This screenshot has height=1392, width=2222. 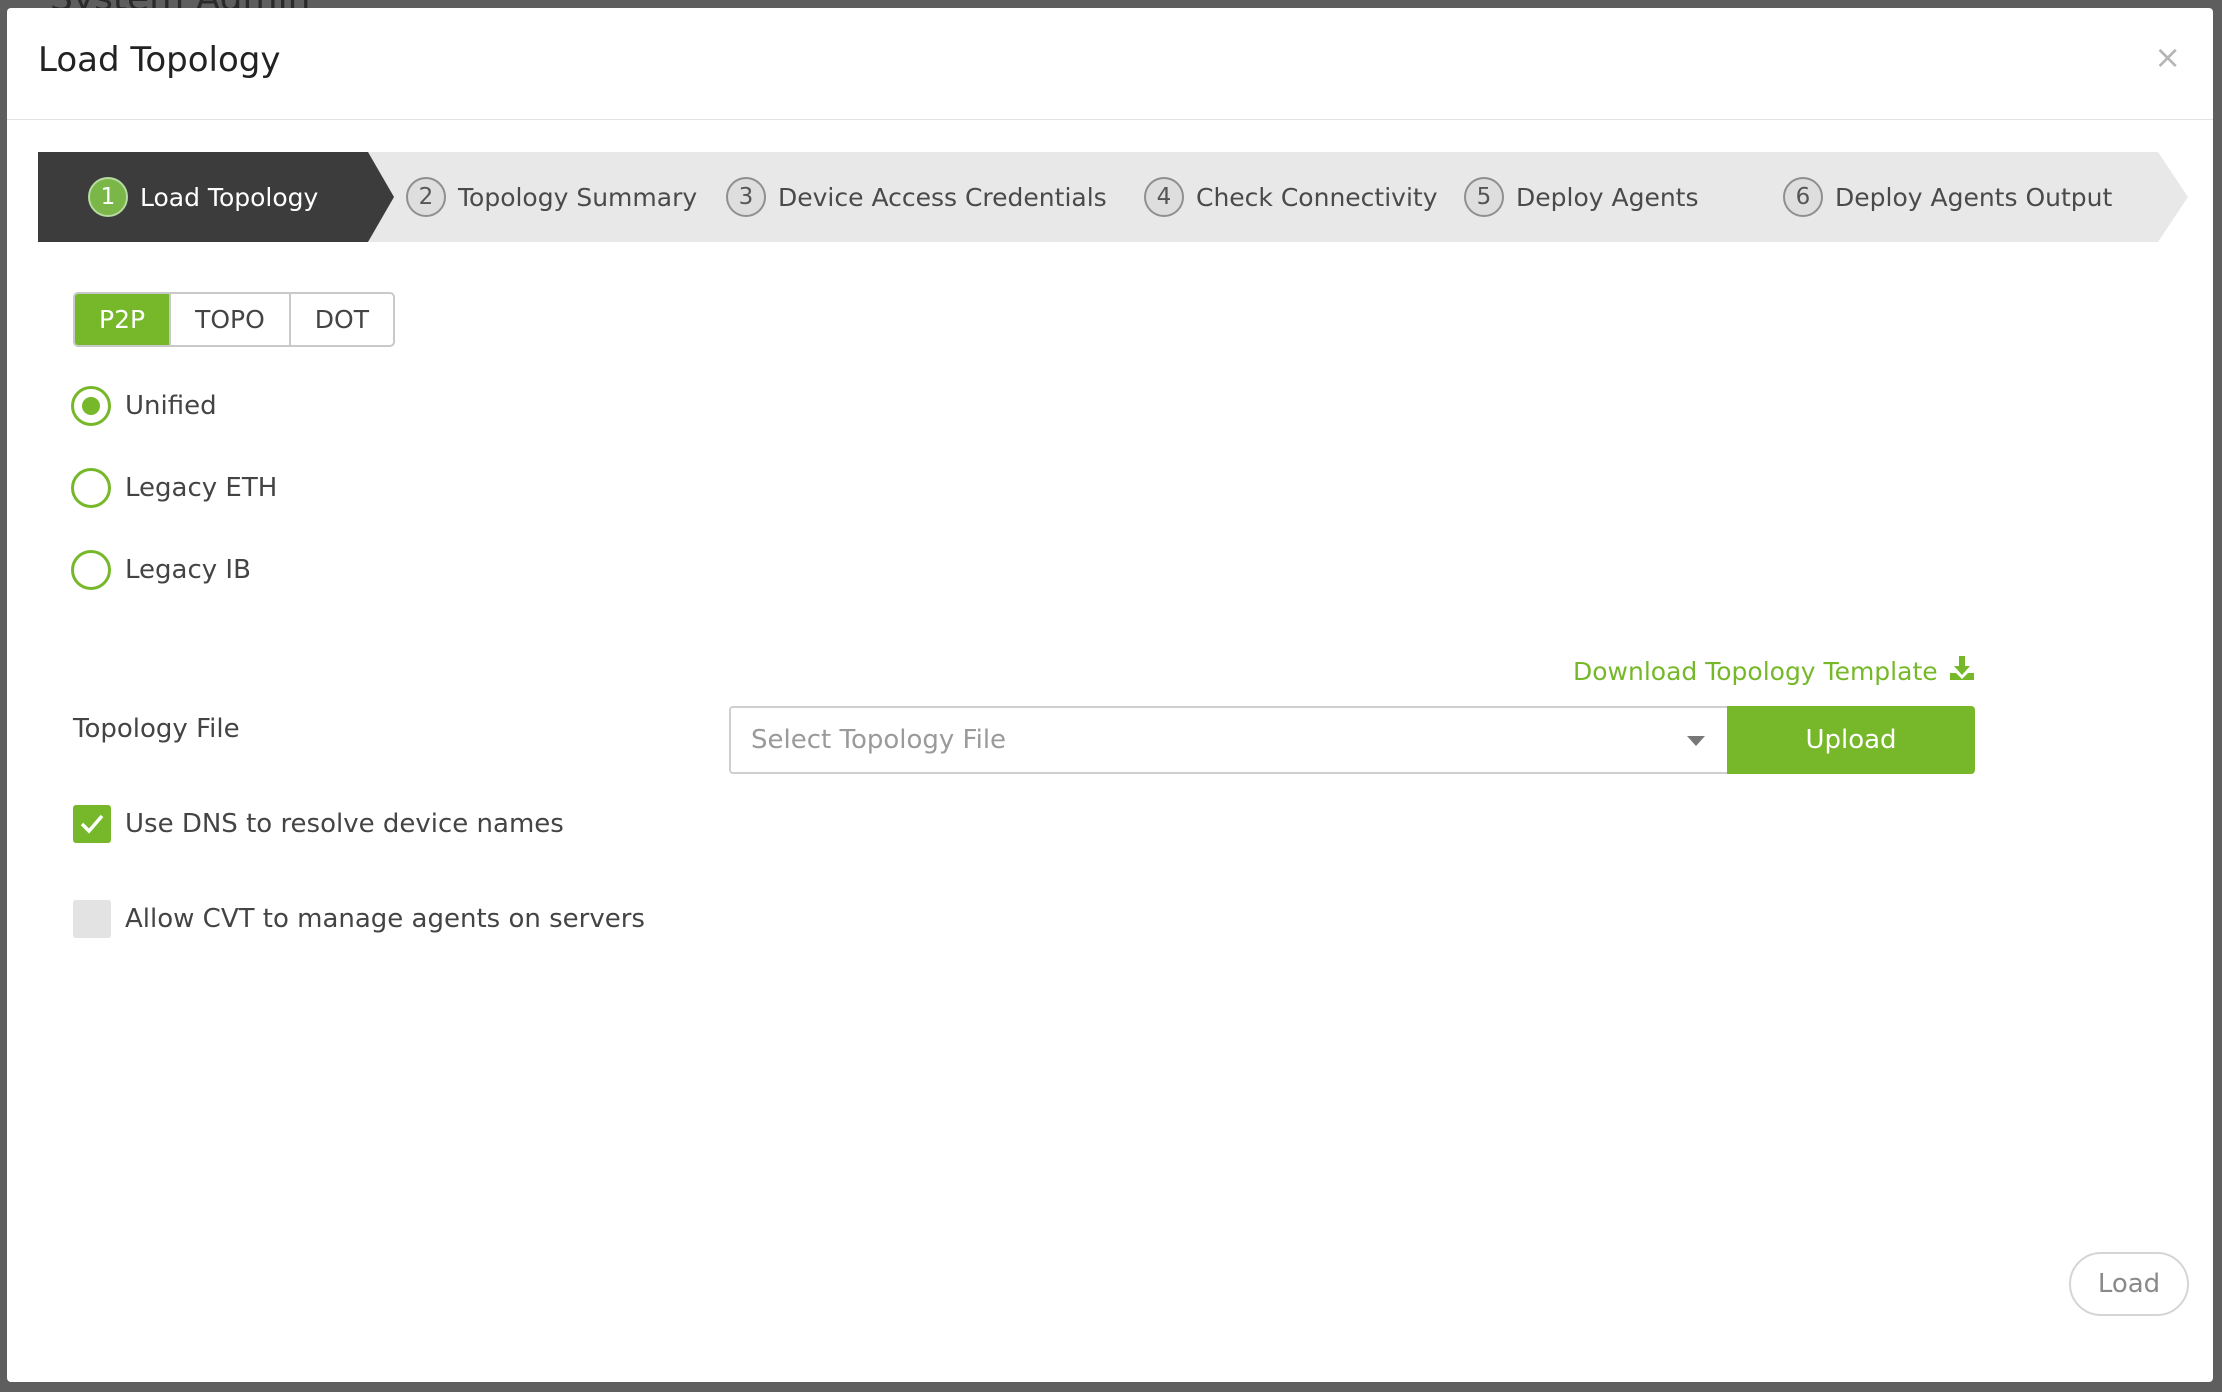 I want to click on wizard-step-deploy-agents: 5 Deploy Agents, so click(x=1581, y=197).